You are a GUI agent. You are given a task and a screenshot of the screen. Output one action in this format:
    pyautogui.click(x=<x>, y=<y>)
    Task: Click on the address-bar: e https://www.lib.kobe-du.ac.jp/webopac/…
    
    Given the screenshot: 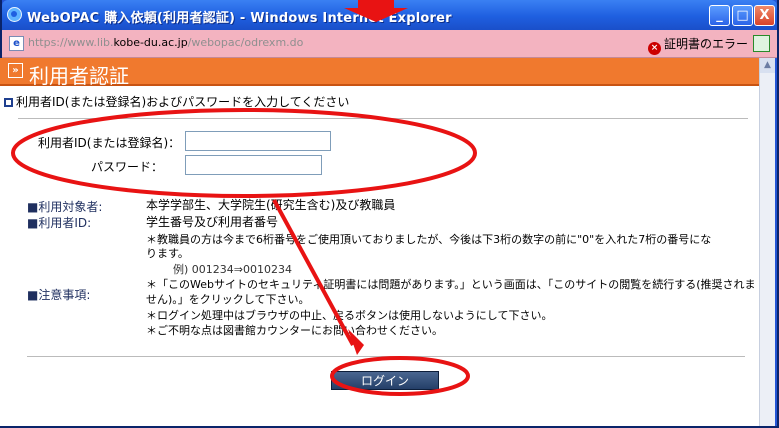 What is the action you would take?
    pyautogui.click(x=389, y=44)
    